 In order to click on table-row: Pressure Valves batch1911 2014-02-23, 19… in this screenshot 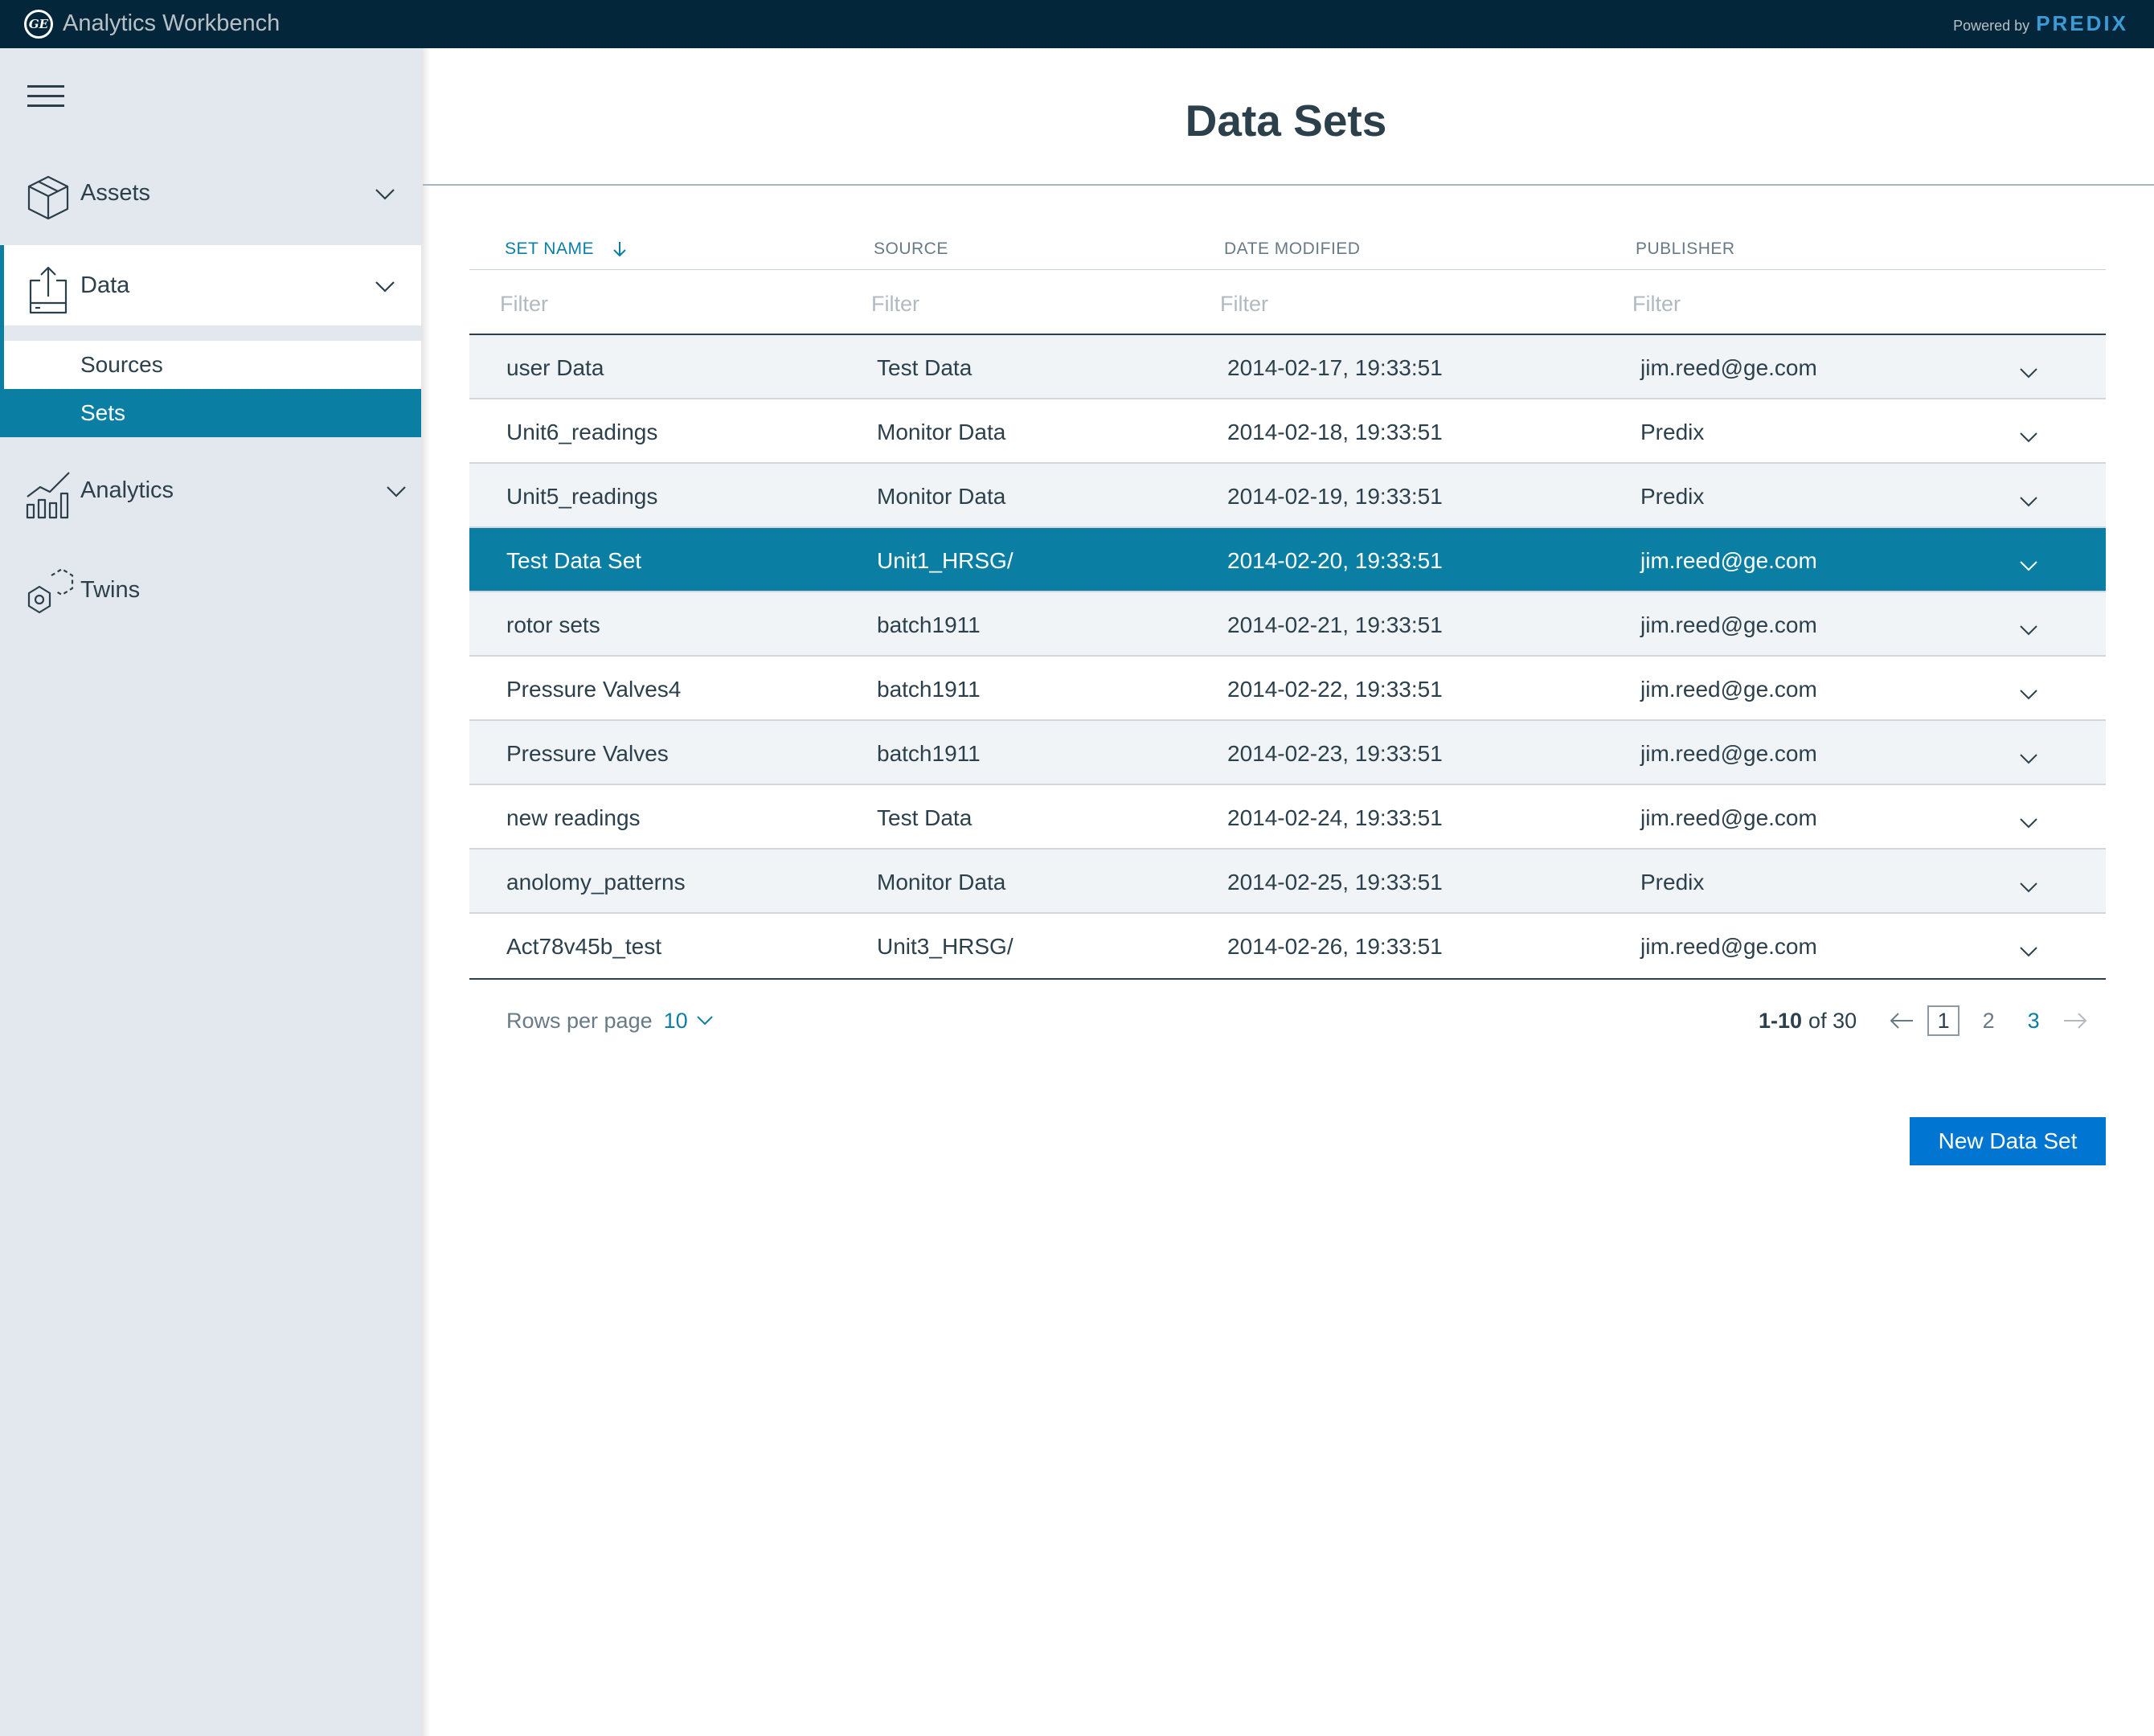, I will do `click(1287, 753)`.